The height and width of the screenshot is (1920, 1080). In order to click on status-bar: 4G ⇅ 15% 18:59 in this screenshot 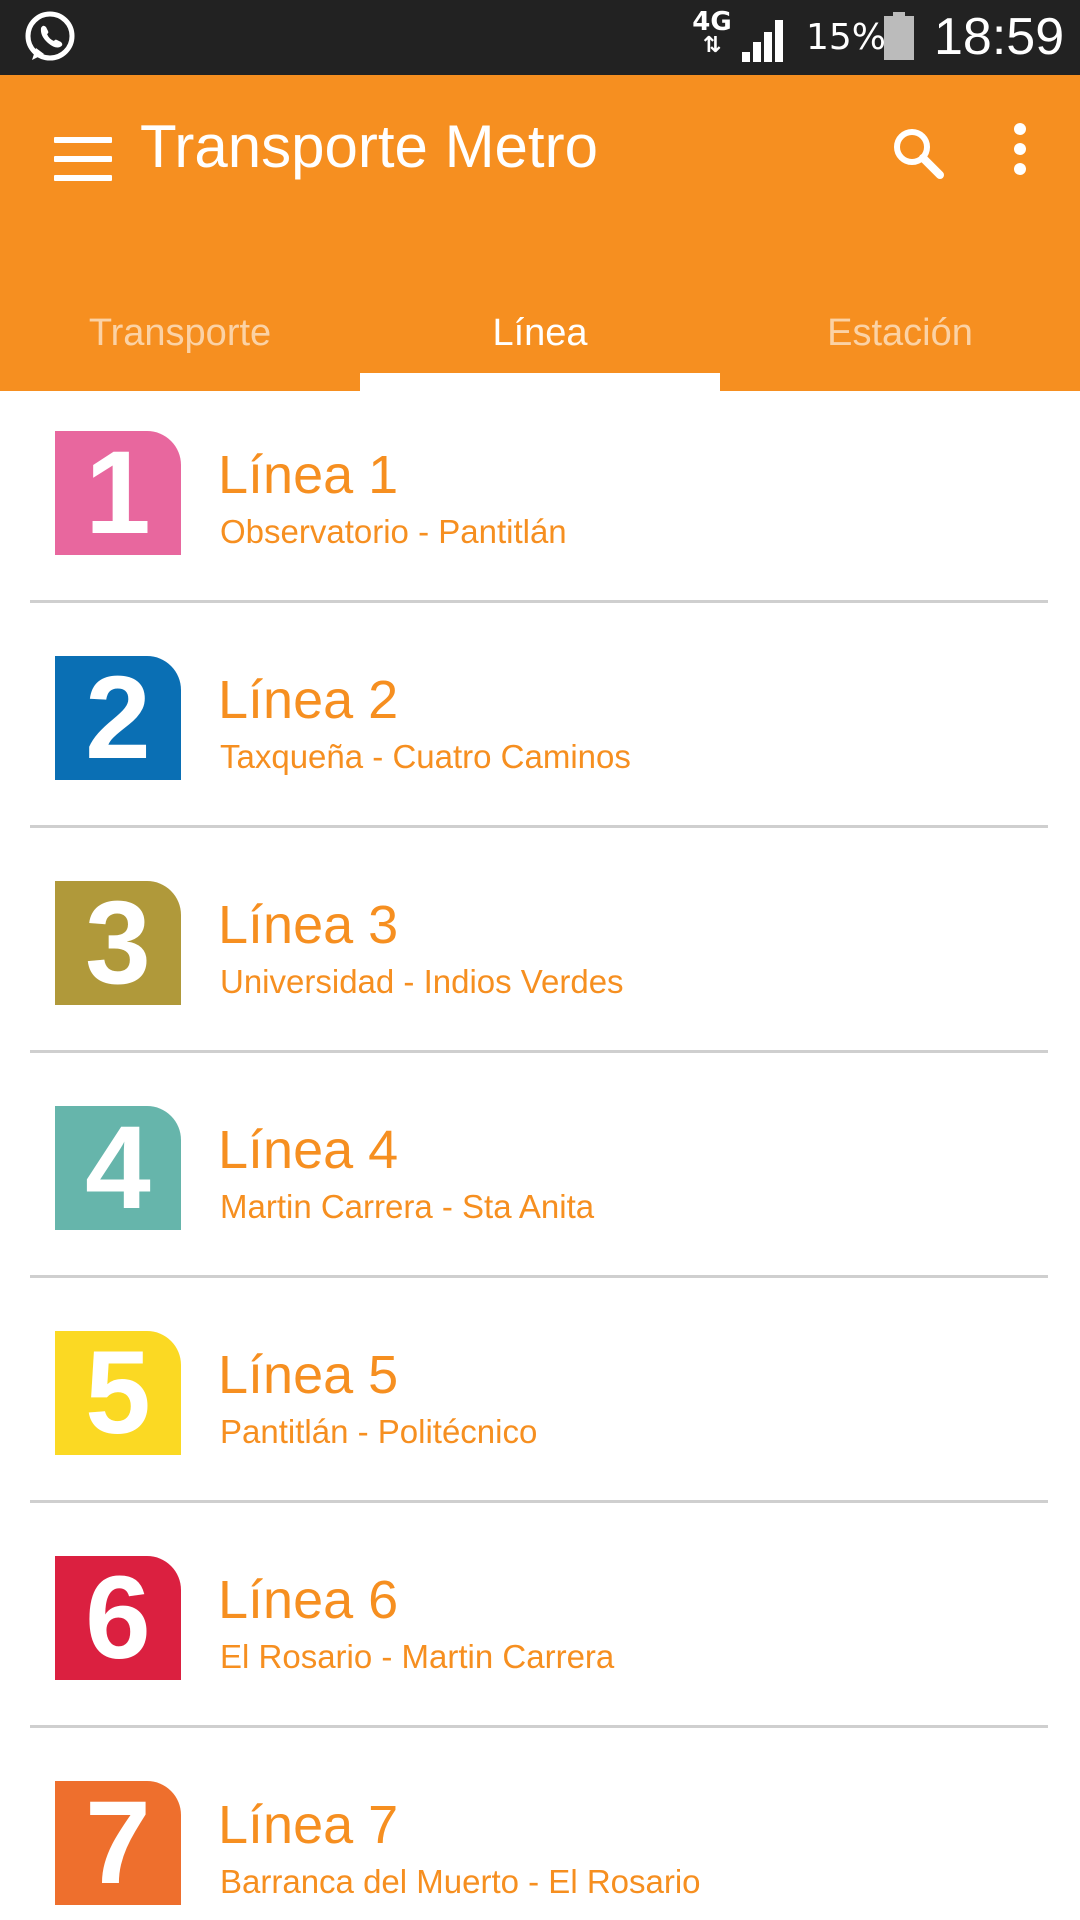, I will do `click(540, 37)`.